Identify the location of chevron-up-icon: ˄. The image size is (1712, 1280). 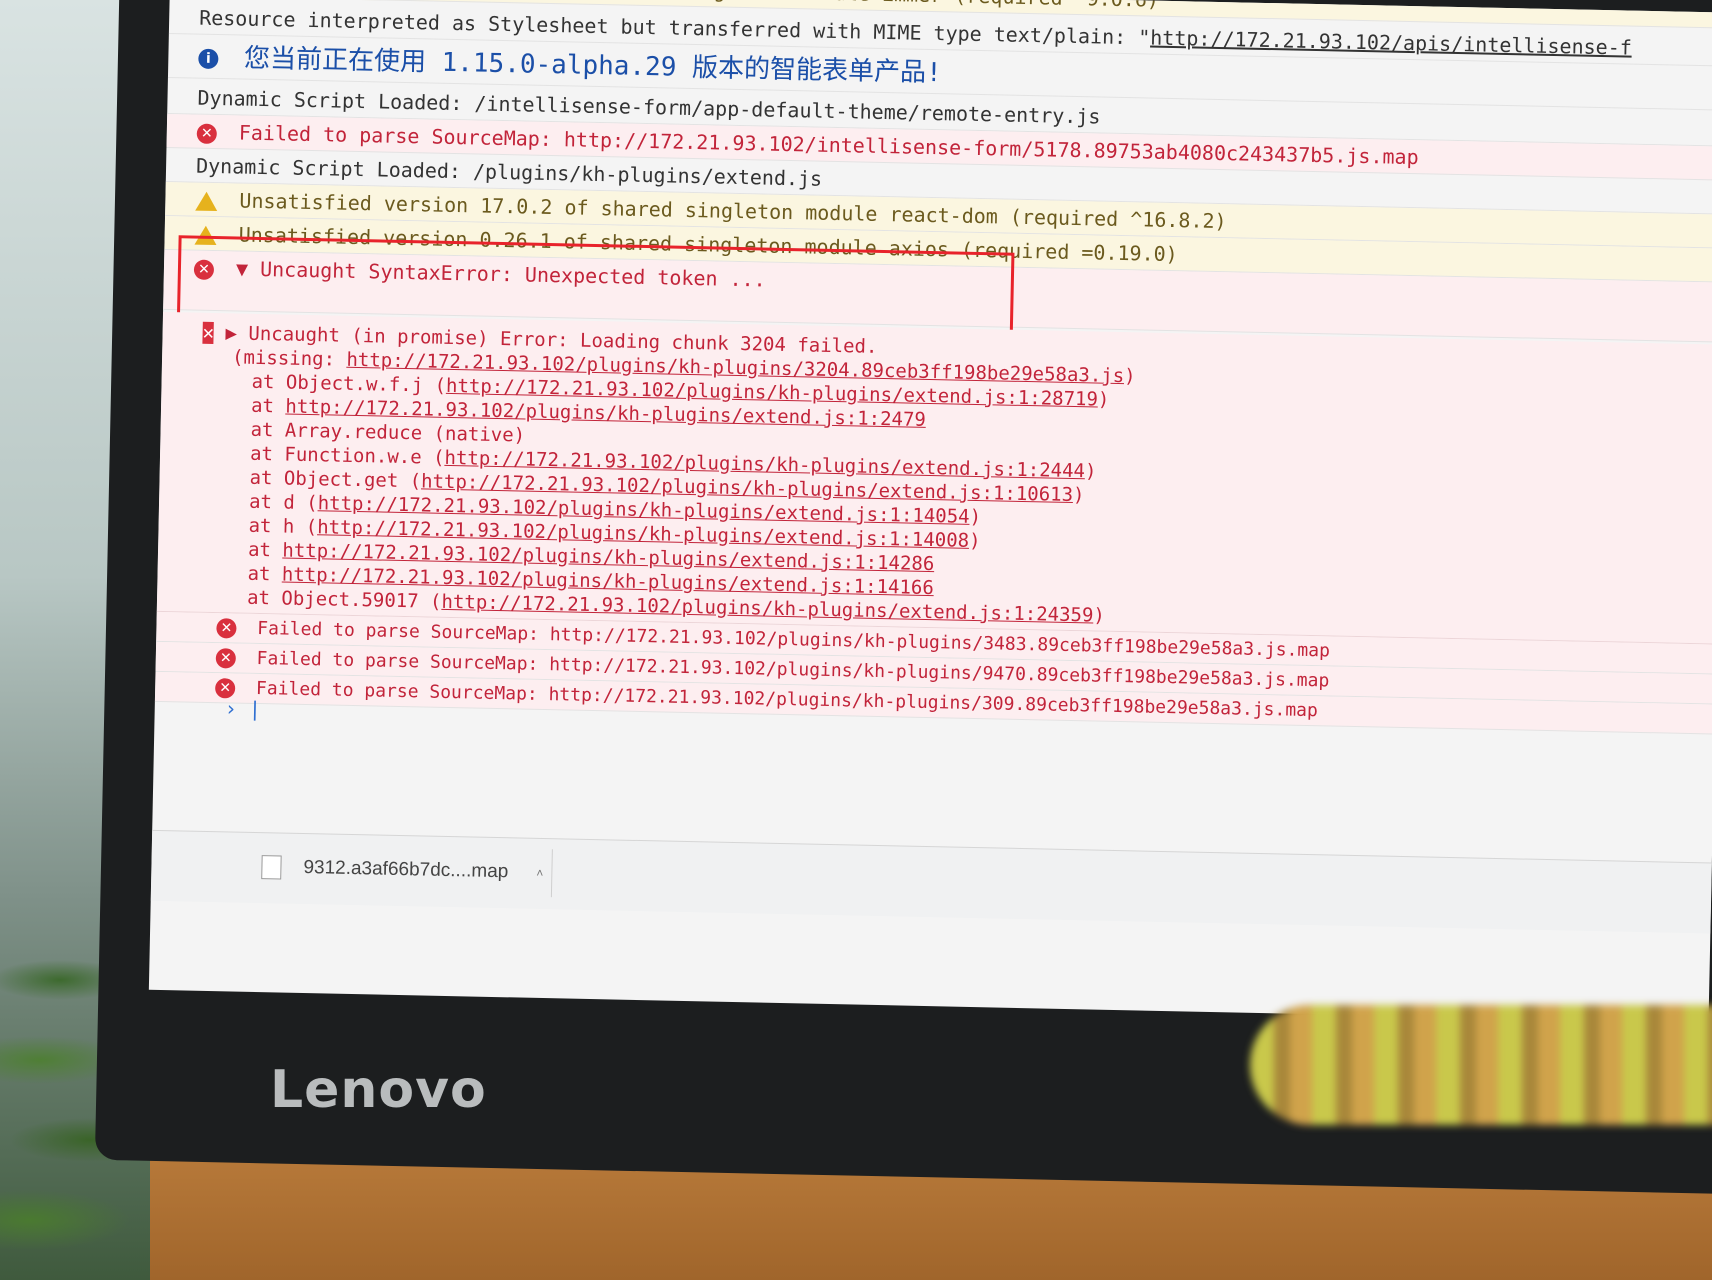
(540, 873).